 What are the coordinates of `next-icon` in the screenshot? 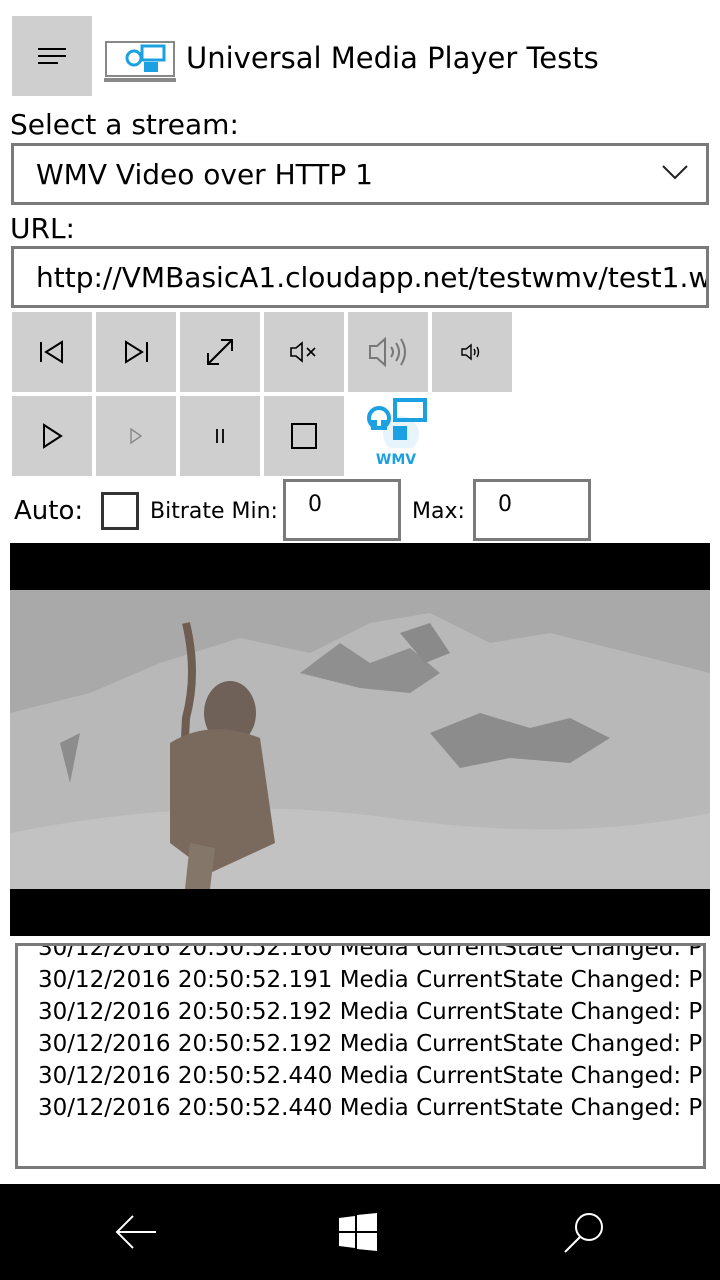 It's located at (136, 352).